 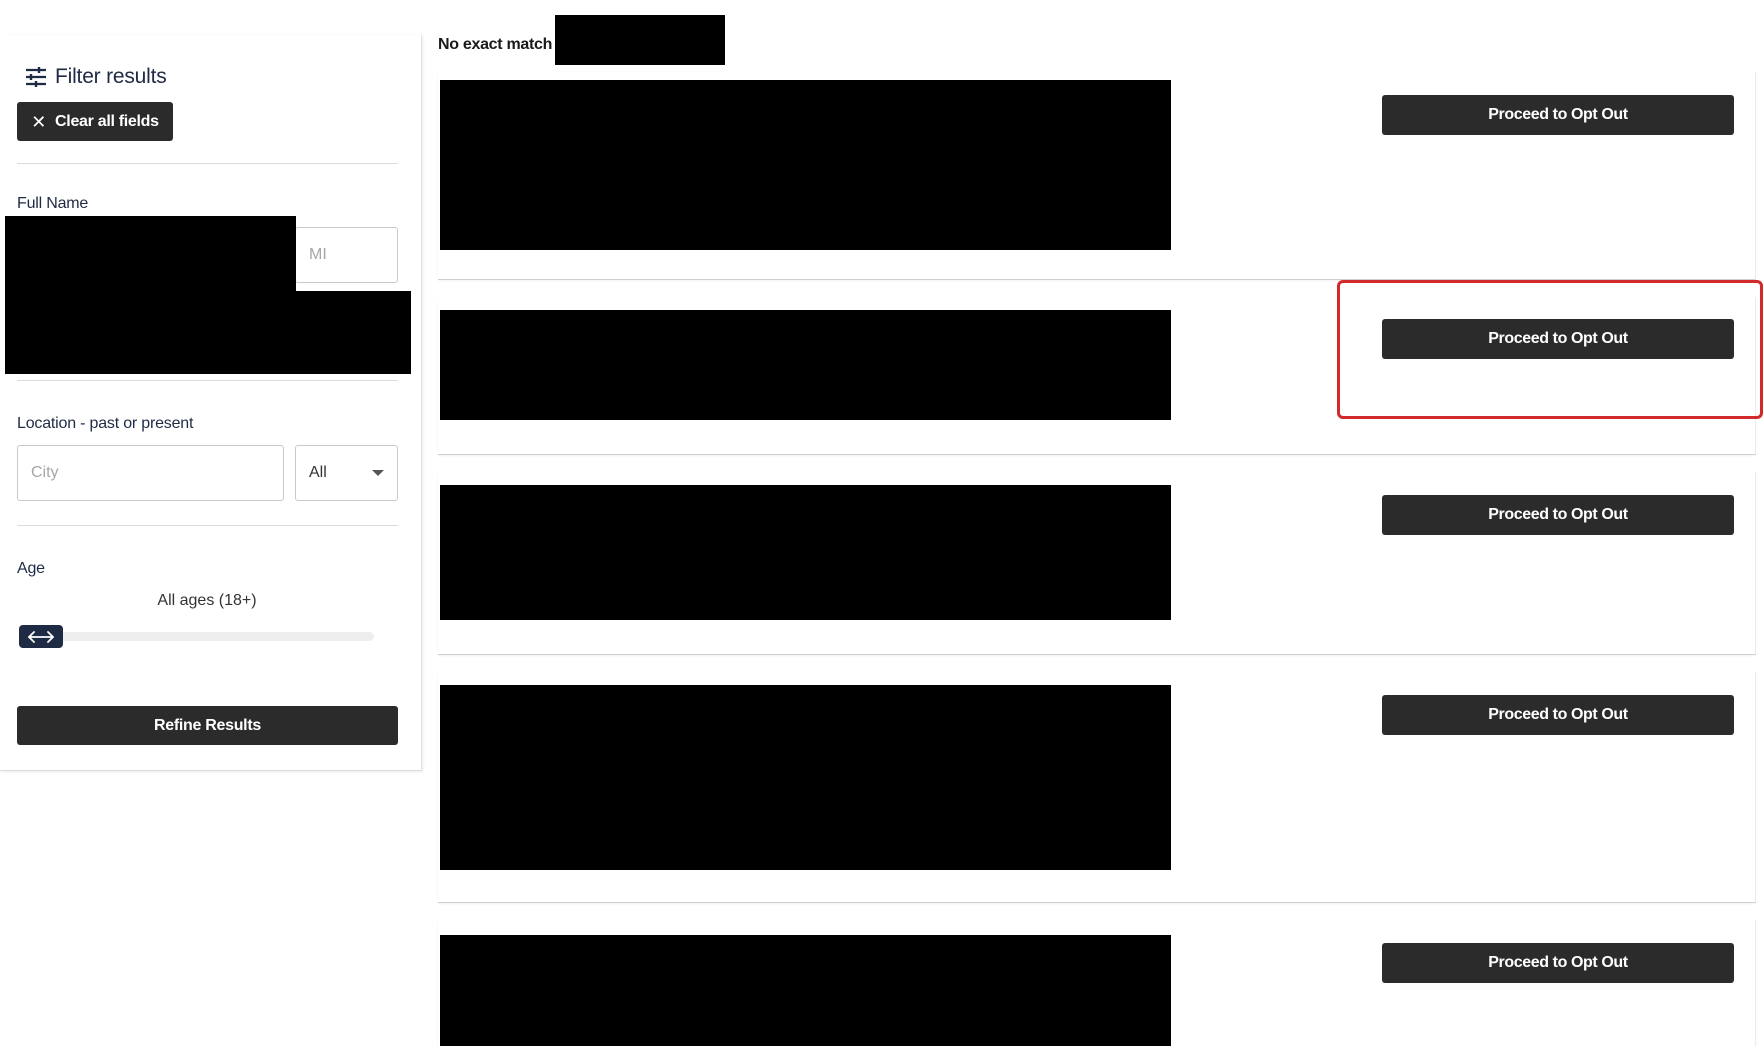 I want to click on age-slider-handle, so click(x=41, y=636).